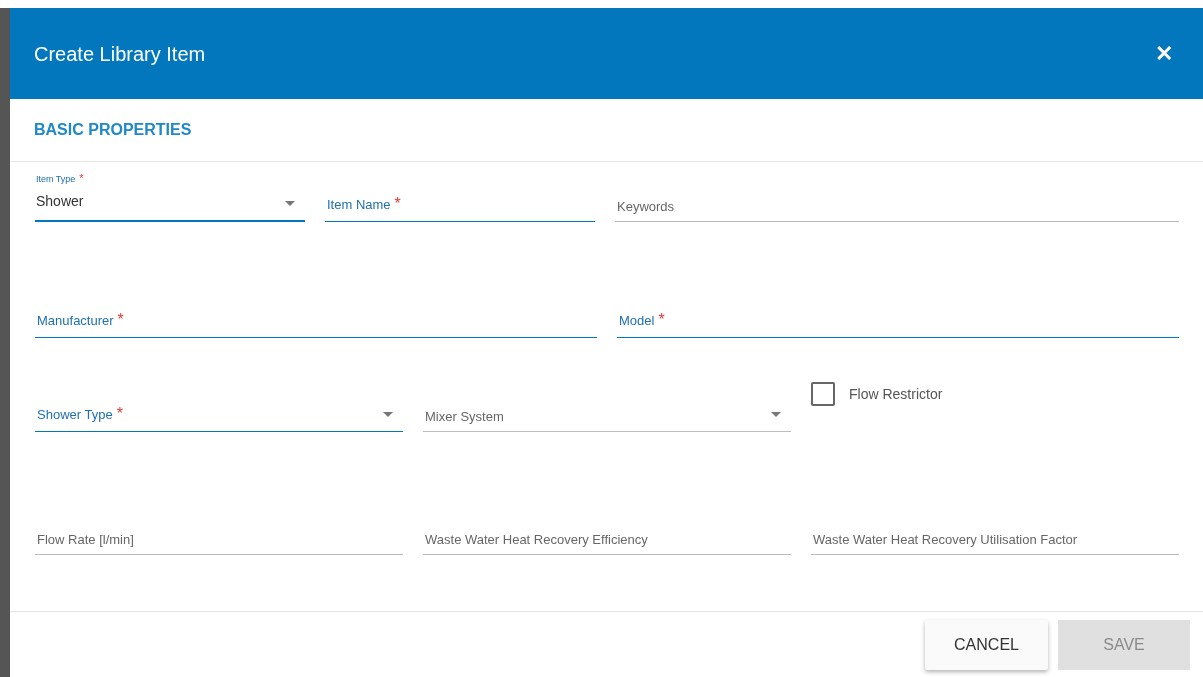 Image resolution: width=1203 pixels, height=677 pixels. What do you see at coordinates (896, 394) in the screenshot?
I see `checkbox-label: Flow Restrictor` at bounding box center [896, 394].